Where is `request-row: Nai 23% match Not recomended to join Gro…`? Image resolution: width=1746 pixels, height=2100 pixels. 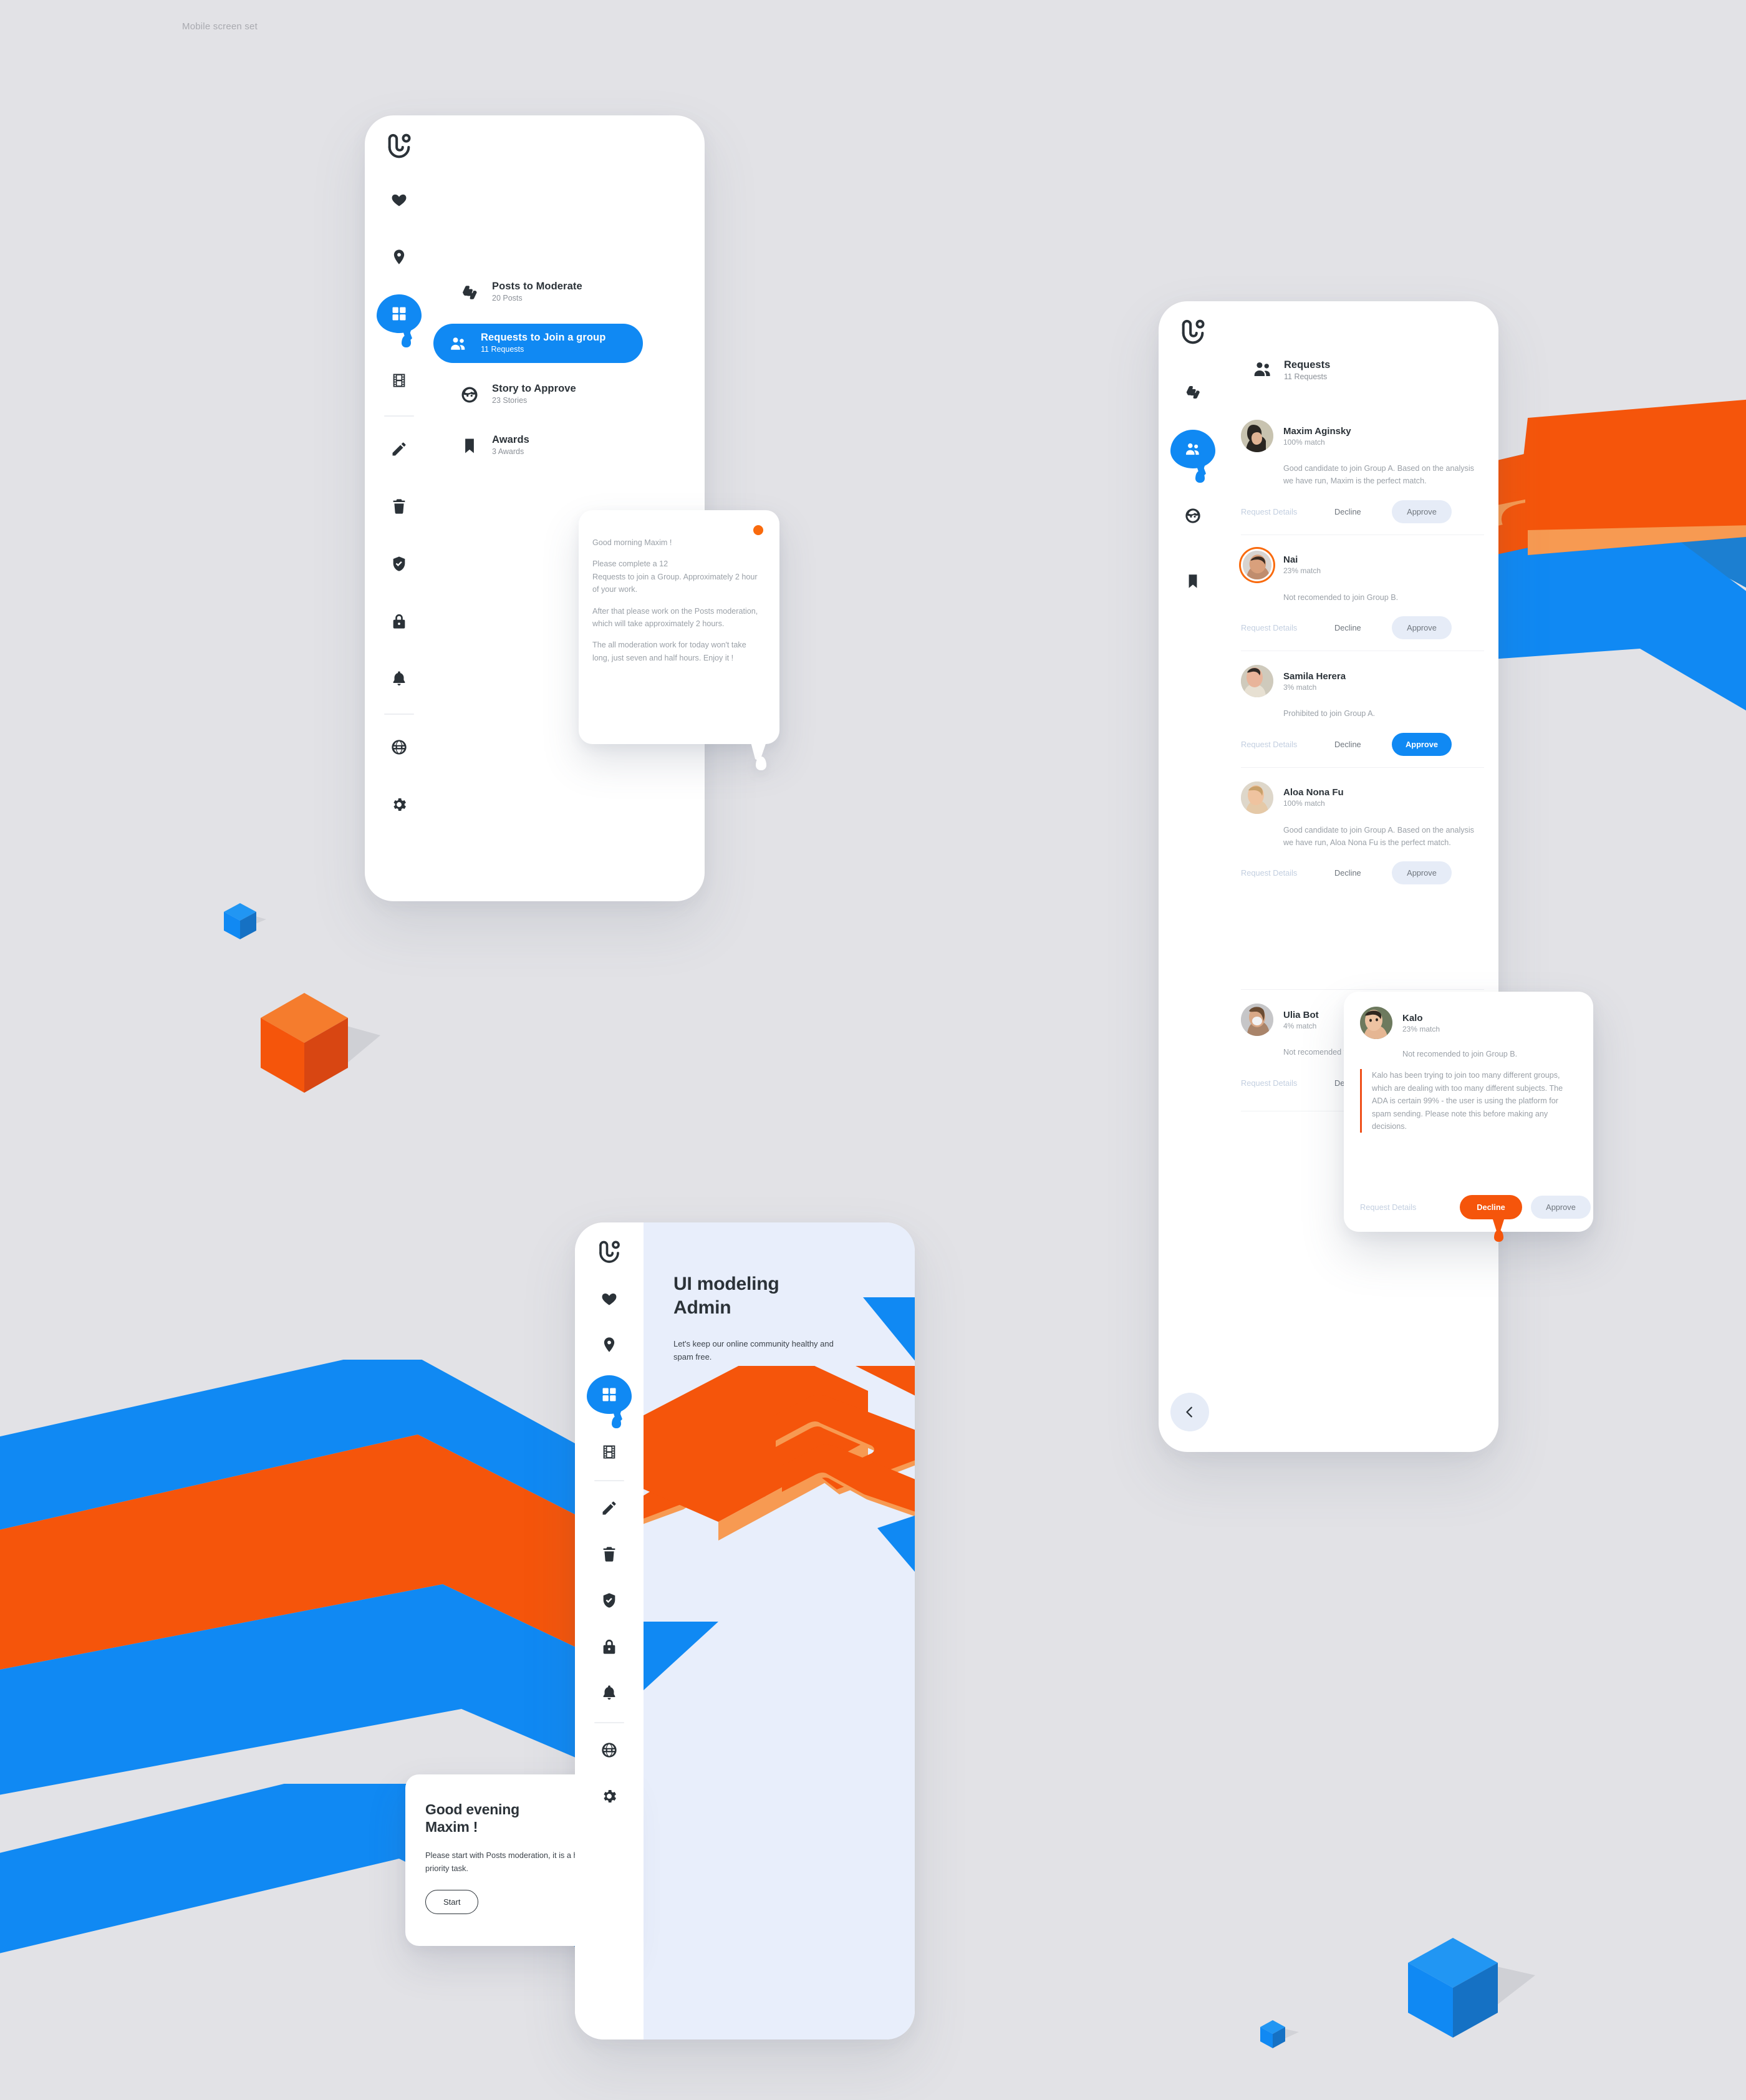
request-row: Nai 23% match Not recomended to join Gro… is located at coordinates (1362, 592).